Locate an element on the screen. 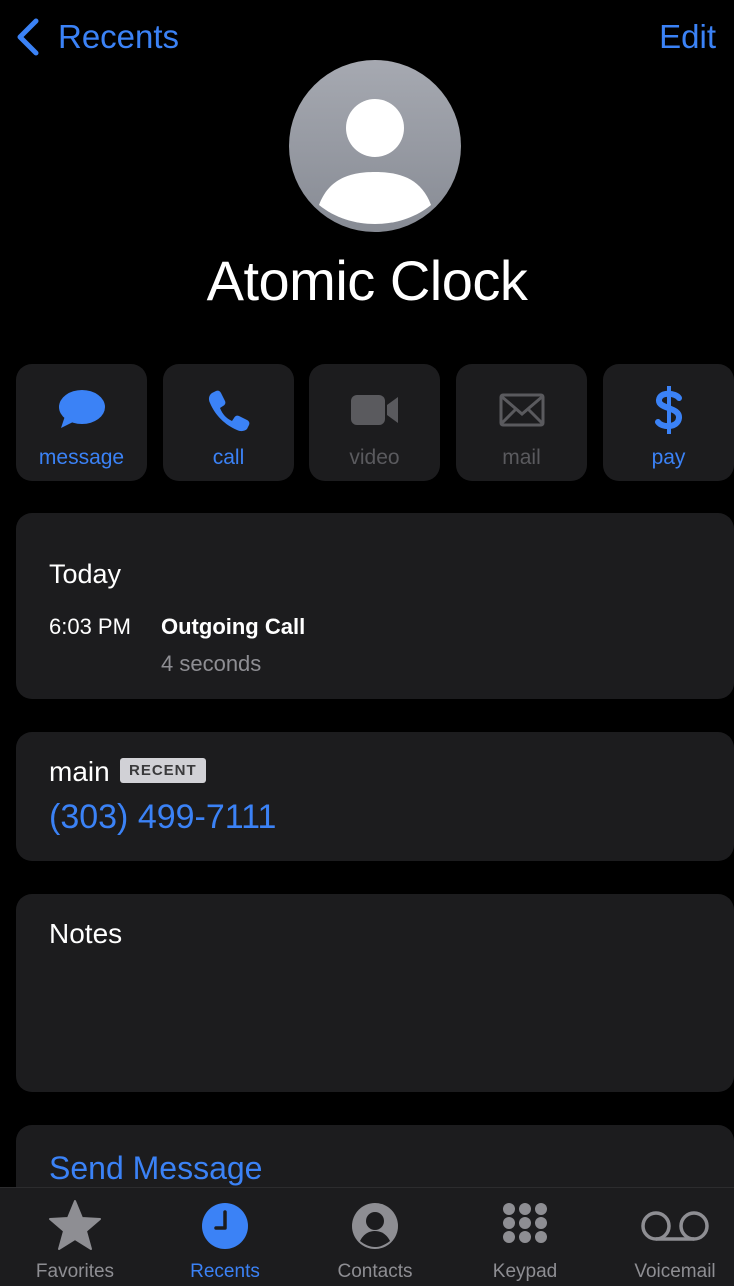 Image resolution: width=734 pixels, height=1286 pixels. mail-button: mail is located at coordinates (521, 422).